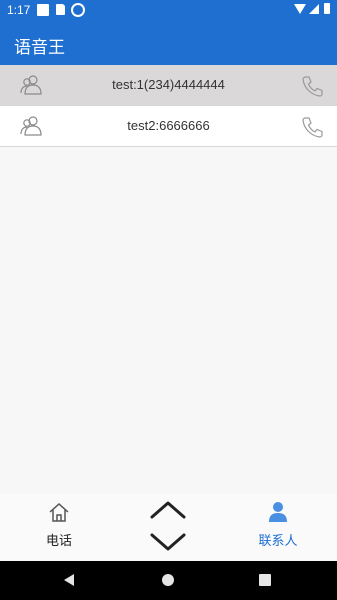 Image resolution: width=337 pixels, height=600 pixels. I want to click on contacts-person-icon, so click(278, 514).